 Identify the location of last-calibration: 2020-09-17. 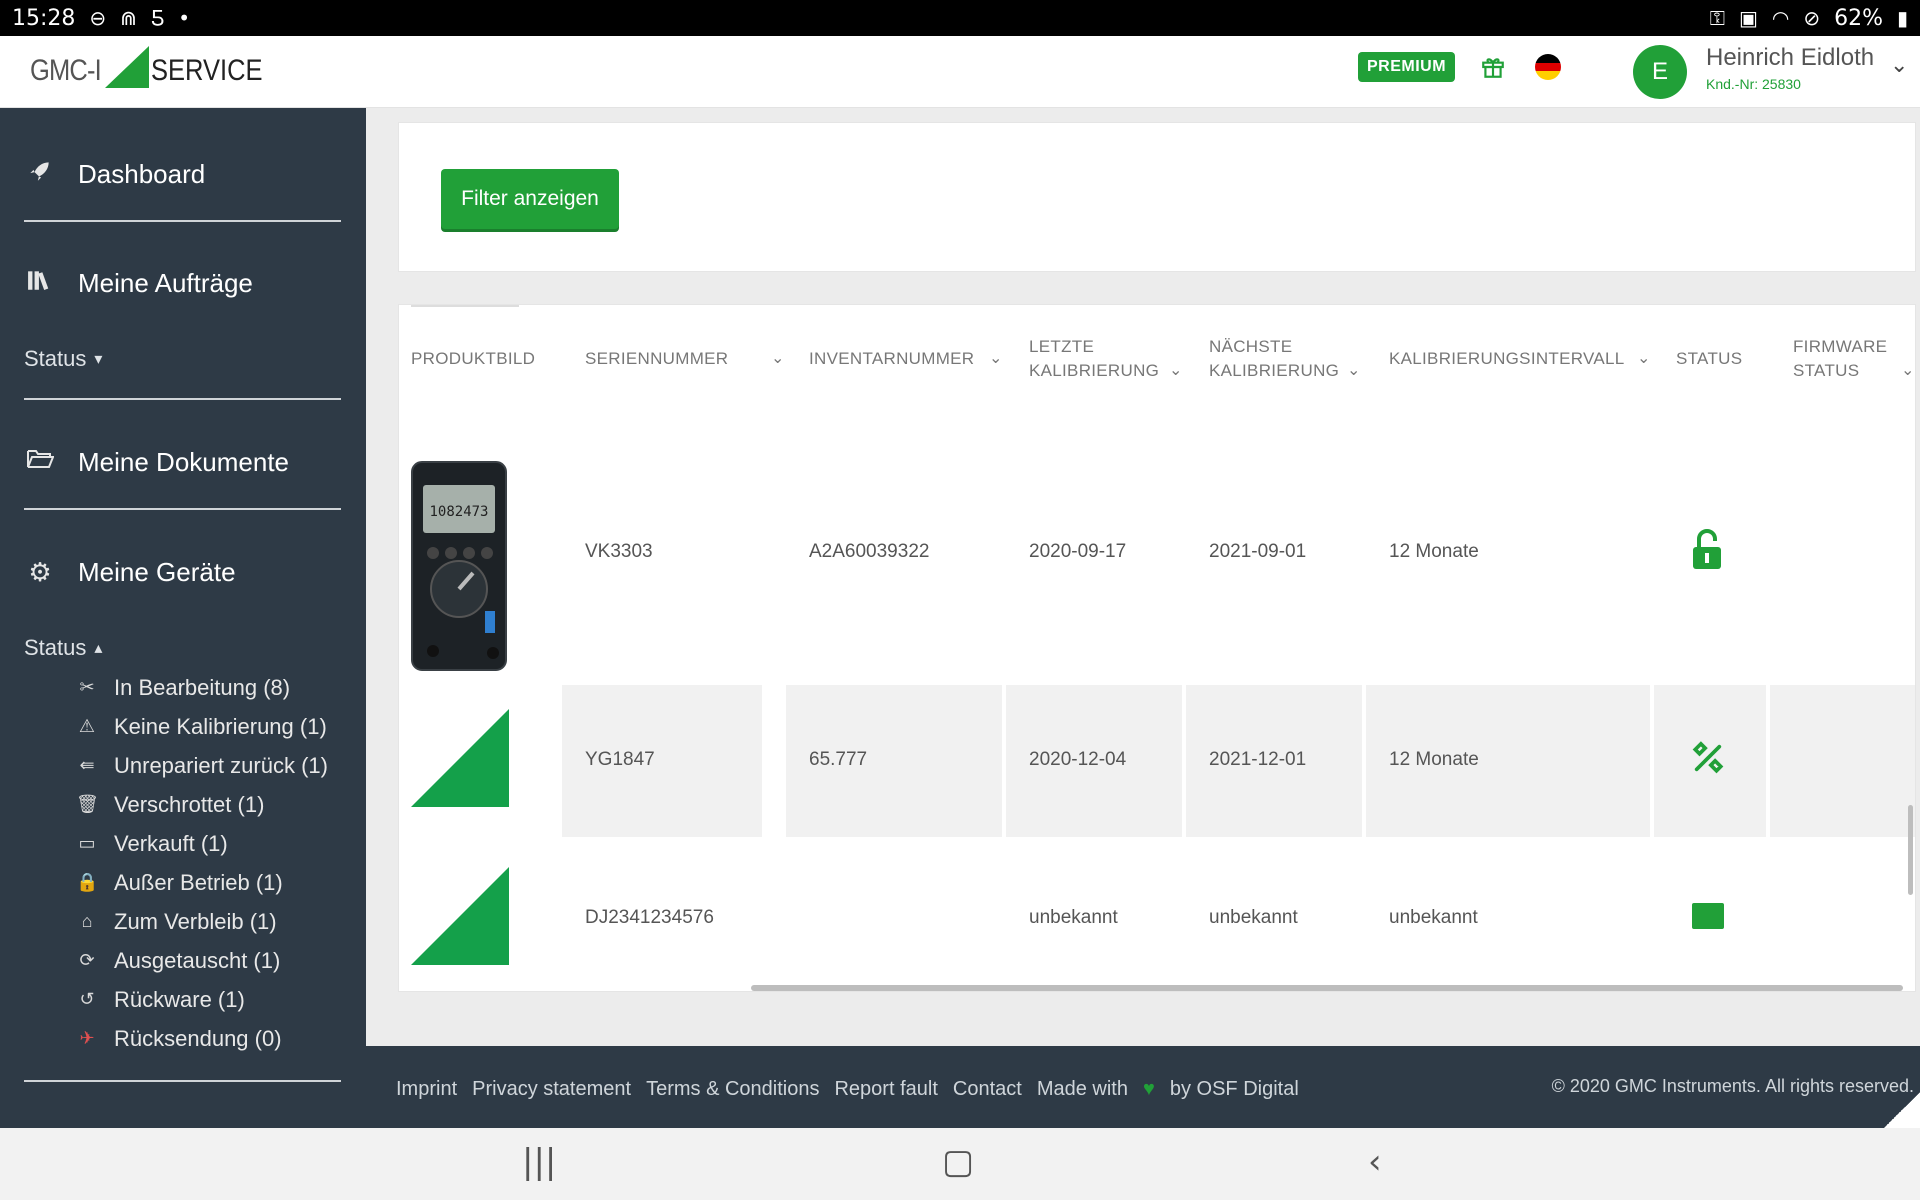
(1078, 551).